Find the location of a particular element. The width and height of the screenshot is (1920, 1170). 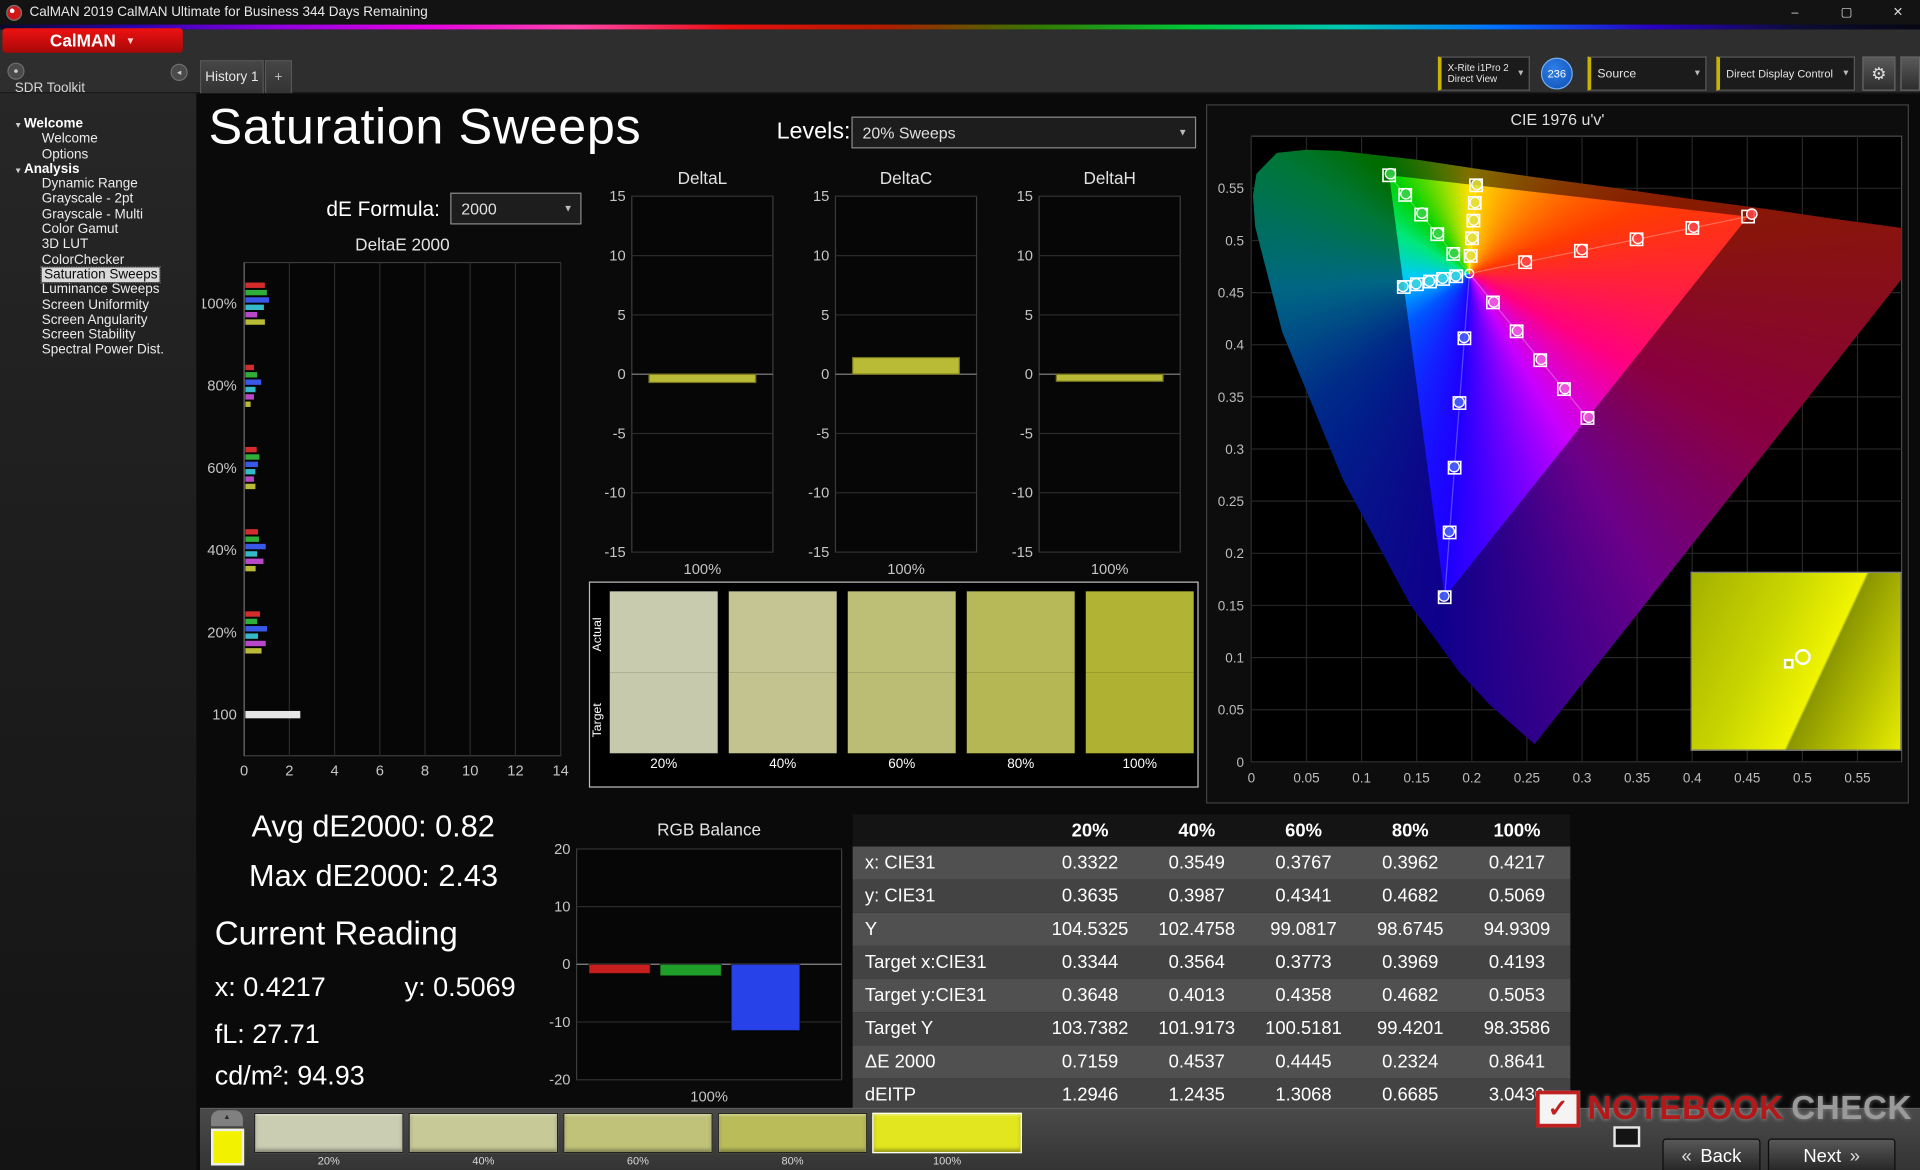

table-cell: 0.4537 is located at coordinates (1196, 1062).